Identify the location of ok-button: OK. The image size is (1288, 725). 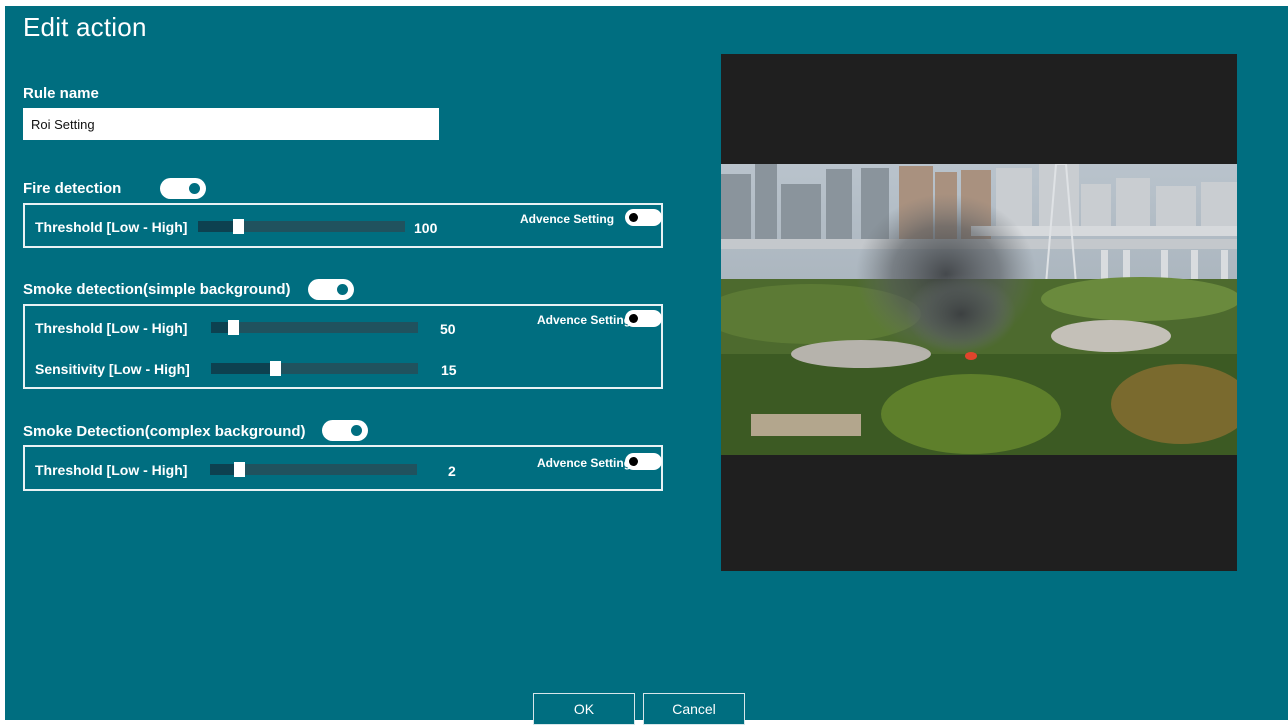
(584, 709).